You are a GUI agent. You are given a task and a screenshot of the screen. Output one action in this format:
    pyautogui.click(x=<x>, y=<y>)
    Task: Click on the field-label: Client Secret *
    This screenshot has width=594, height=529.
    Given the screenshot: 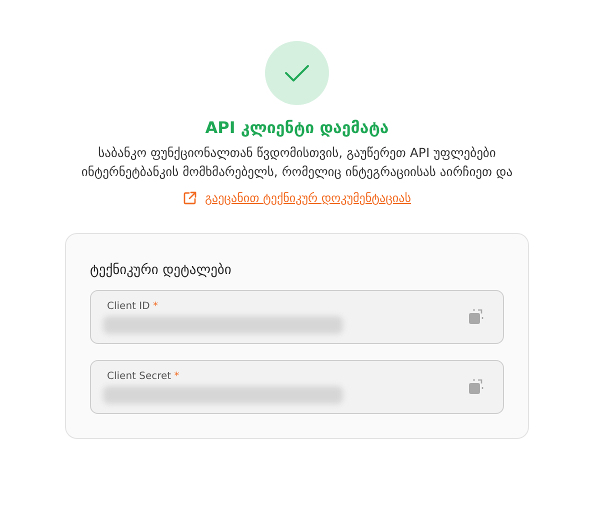 What is the action you would take?
    pyautogui.click(x=143, y=376)
    